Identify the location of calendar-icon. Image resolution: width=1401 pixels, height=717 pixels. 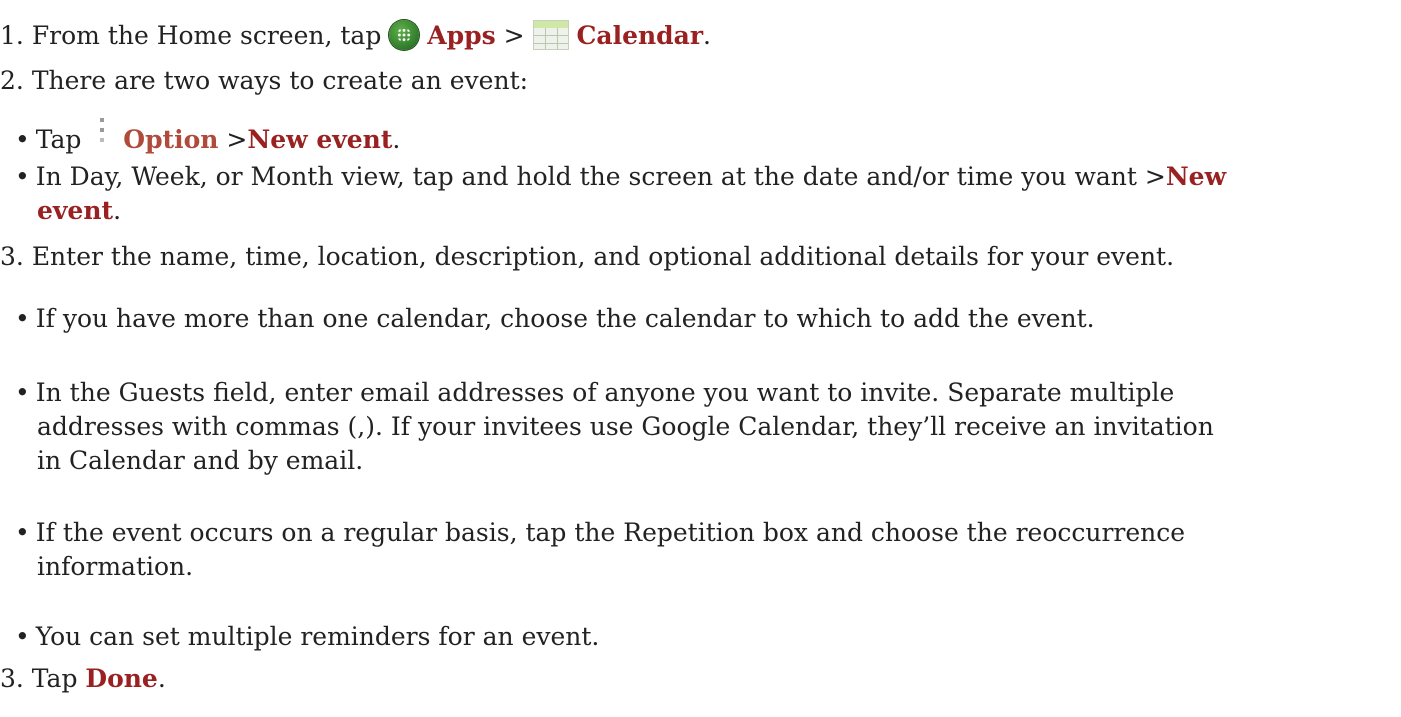
(550, 35).